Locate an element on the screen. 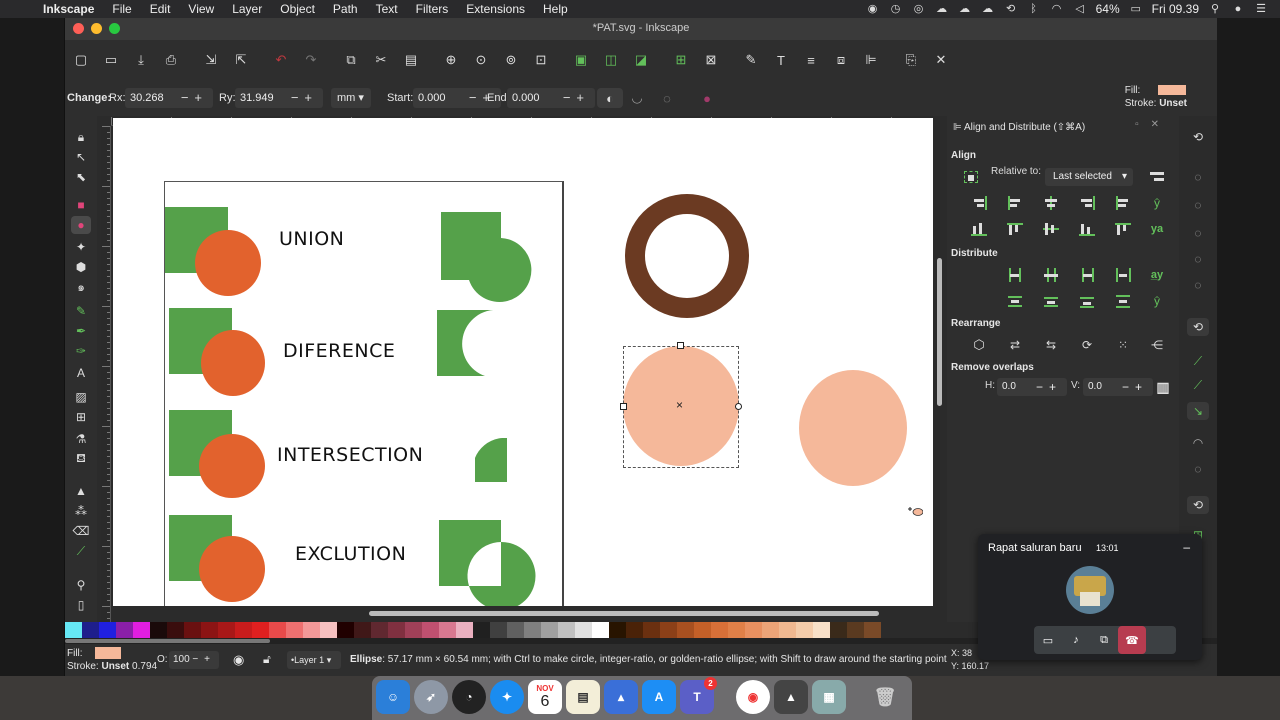 This screenshot has height=720, width=1280. distribute-baseline-icon: a̲y is located at coordinates (1157, 275).